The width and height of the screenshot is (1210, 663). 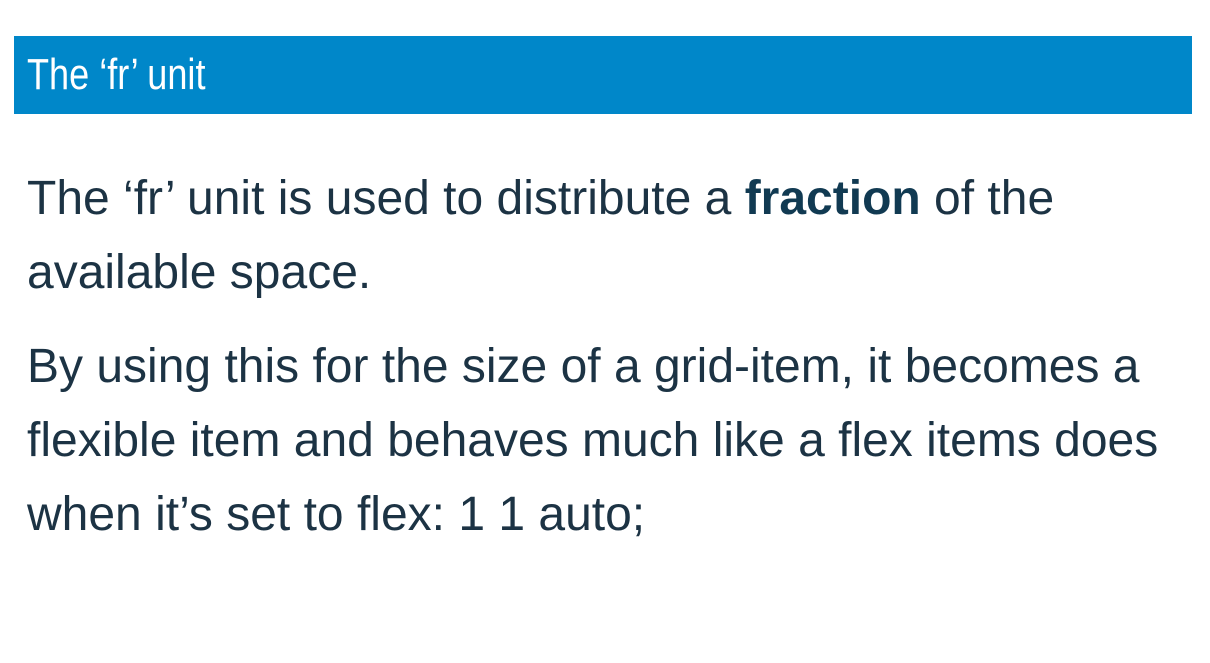 I want to click on fraction-emphasis: fraction, so click(x=832, y=198).